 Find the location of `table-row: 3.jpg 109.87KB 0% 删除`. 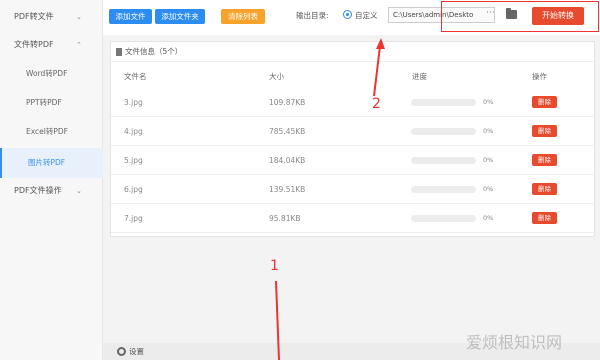

table-row: 3.jpg 109.87KB 0% 删除 is located at coordinates (353, 102).